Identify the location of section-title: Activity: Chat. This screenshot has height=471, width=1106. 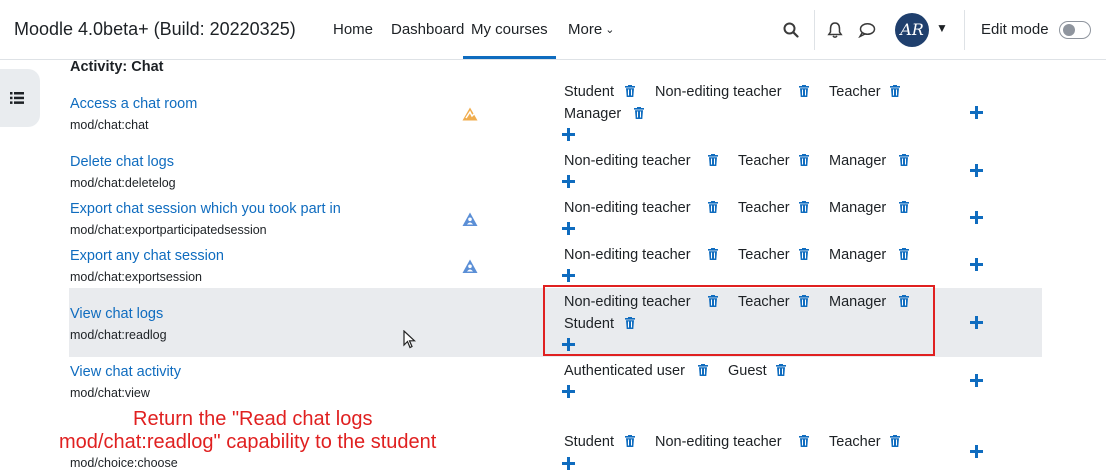
(117, 67).